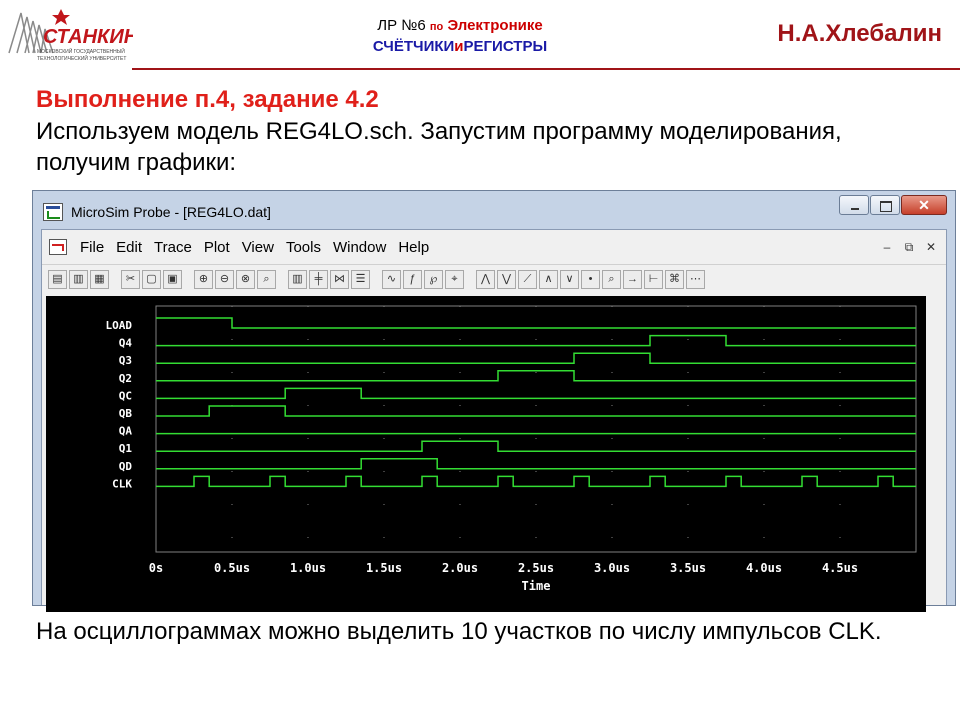 The height and width of the screenshot is (720, 960). I want to click on menu-plot: Plot, so click(217, 247).